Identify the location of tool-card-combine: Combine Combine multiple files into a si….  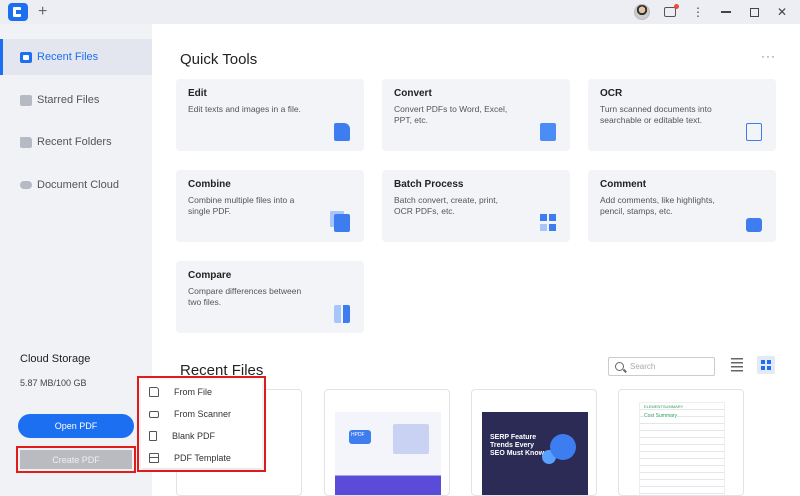
(270, 206).